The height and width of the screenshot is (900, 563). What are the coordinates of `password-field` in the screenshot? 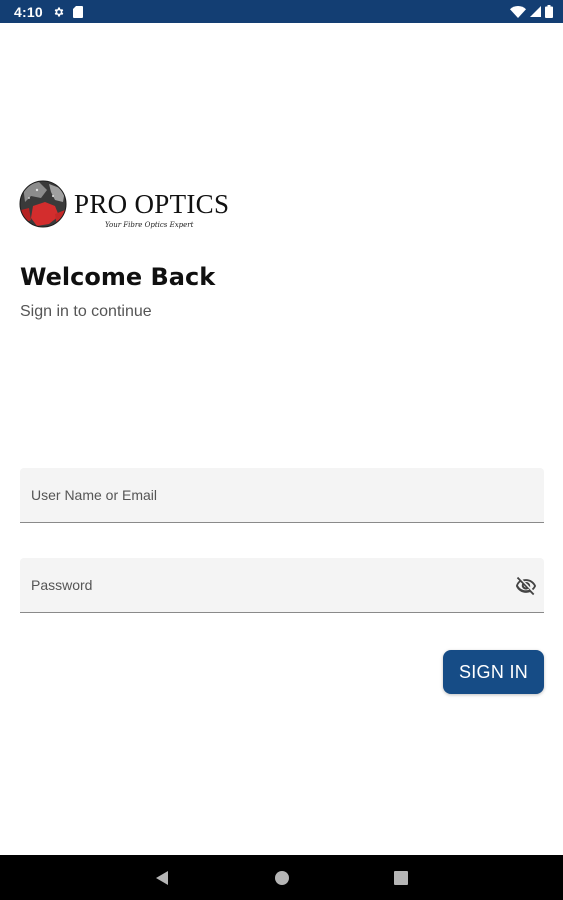 It's located at (282, 585).